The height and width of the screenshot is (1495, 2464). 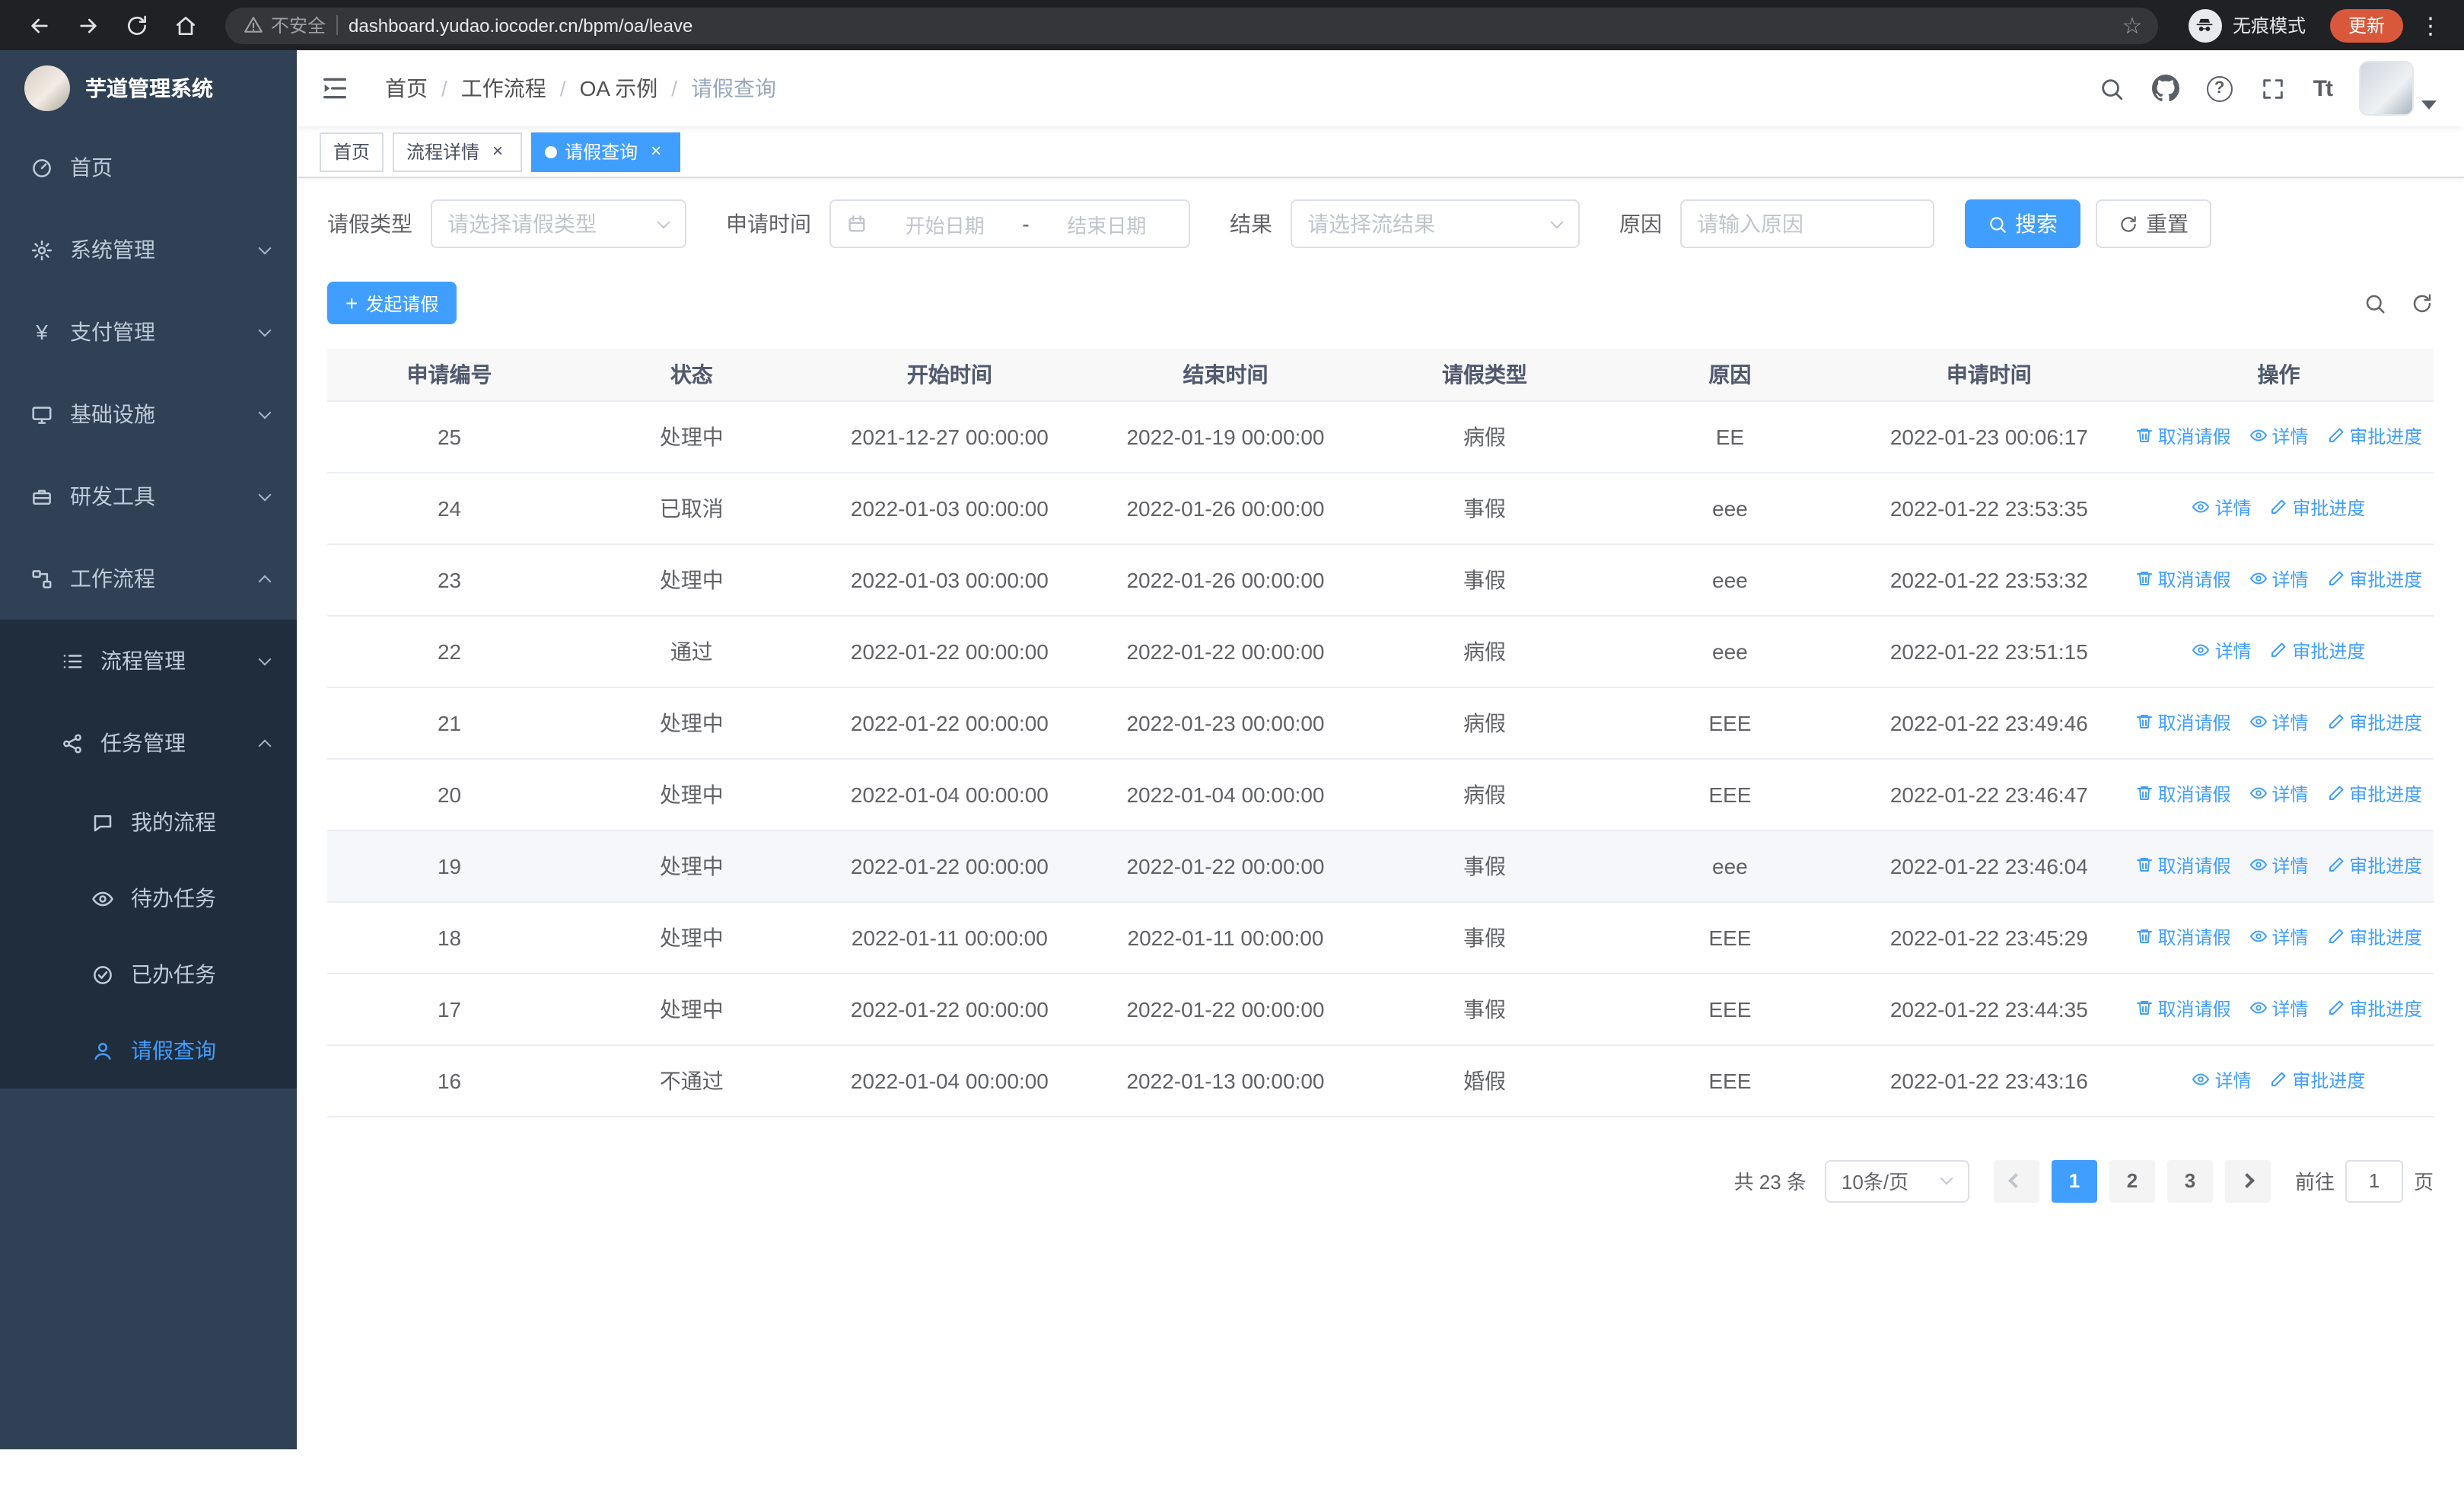 What do you see at coordinates (2314, 1183) in the screenshot?
I see `goto-label: 前往` at bounding box center [2314, 1183].